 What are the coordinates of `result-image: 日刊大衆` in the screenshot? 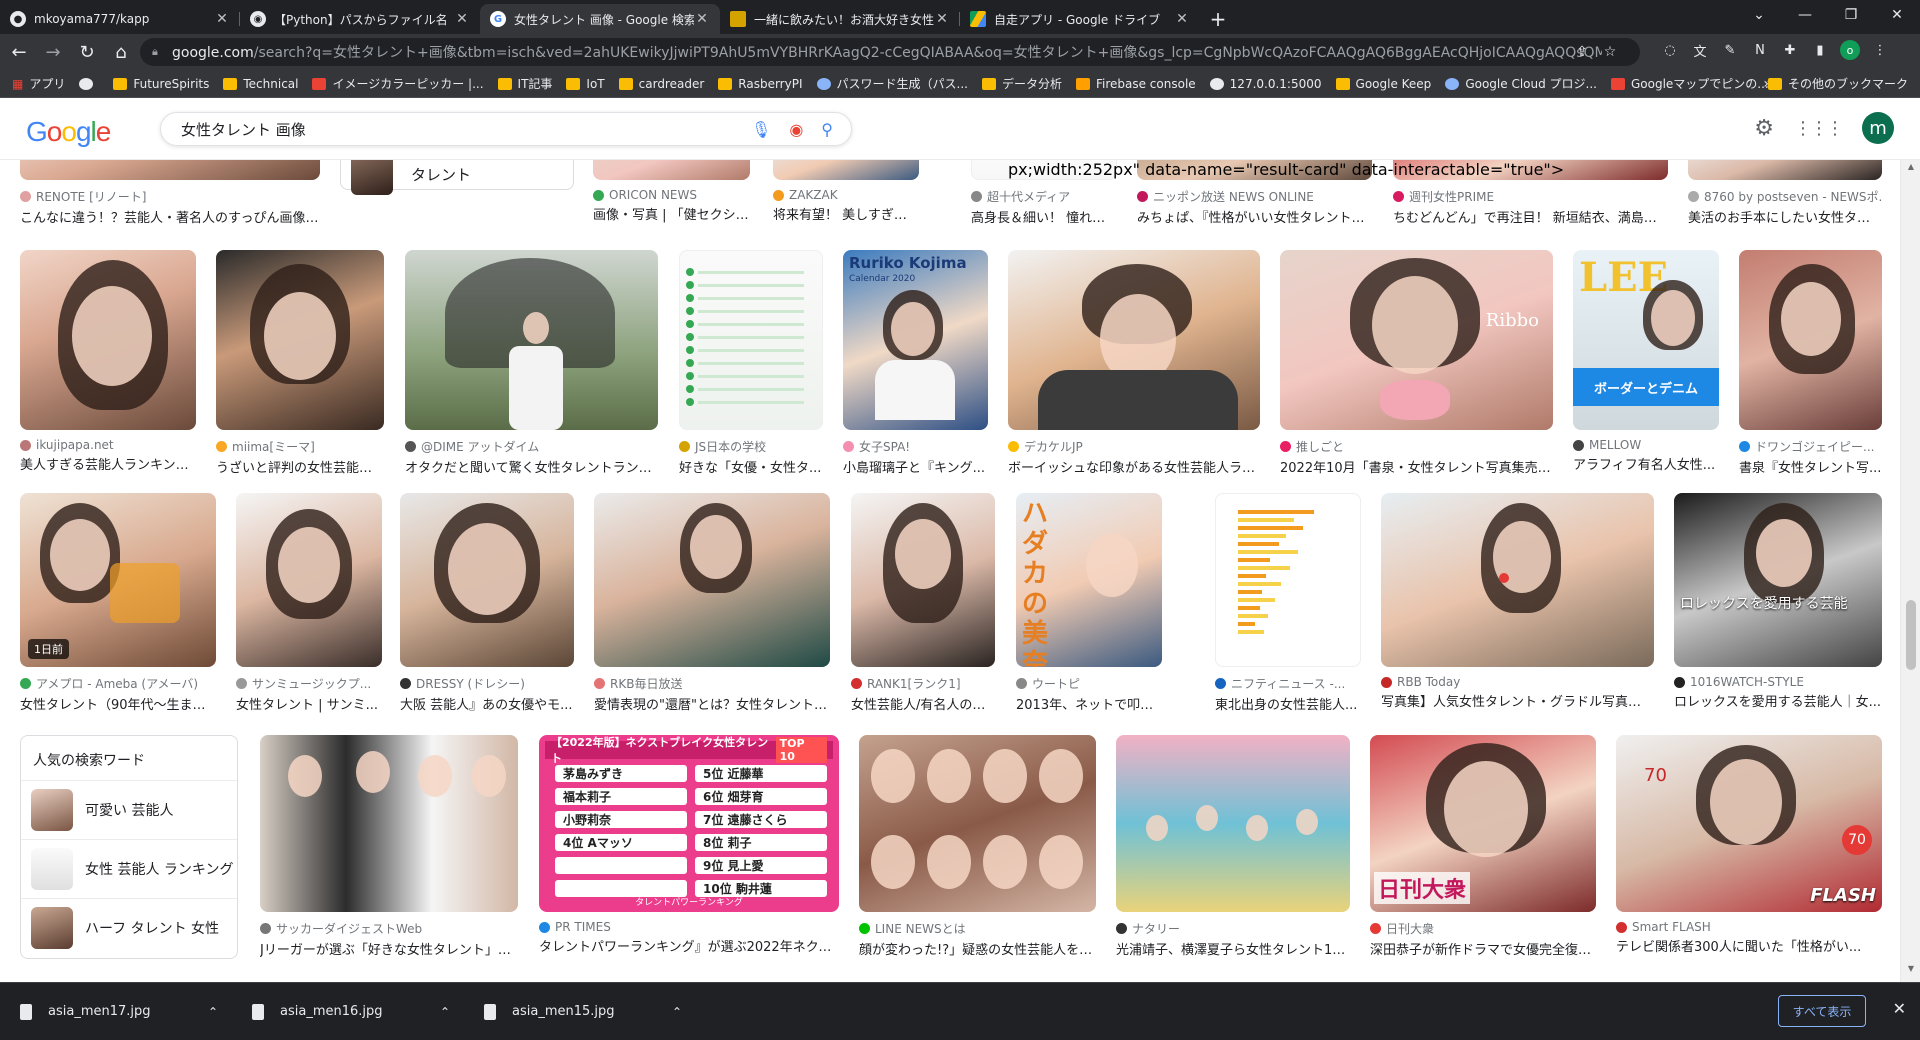 It's located at (1483, 823).